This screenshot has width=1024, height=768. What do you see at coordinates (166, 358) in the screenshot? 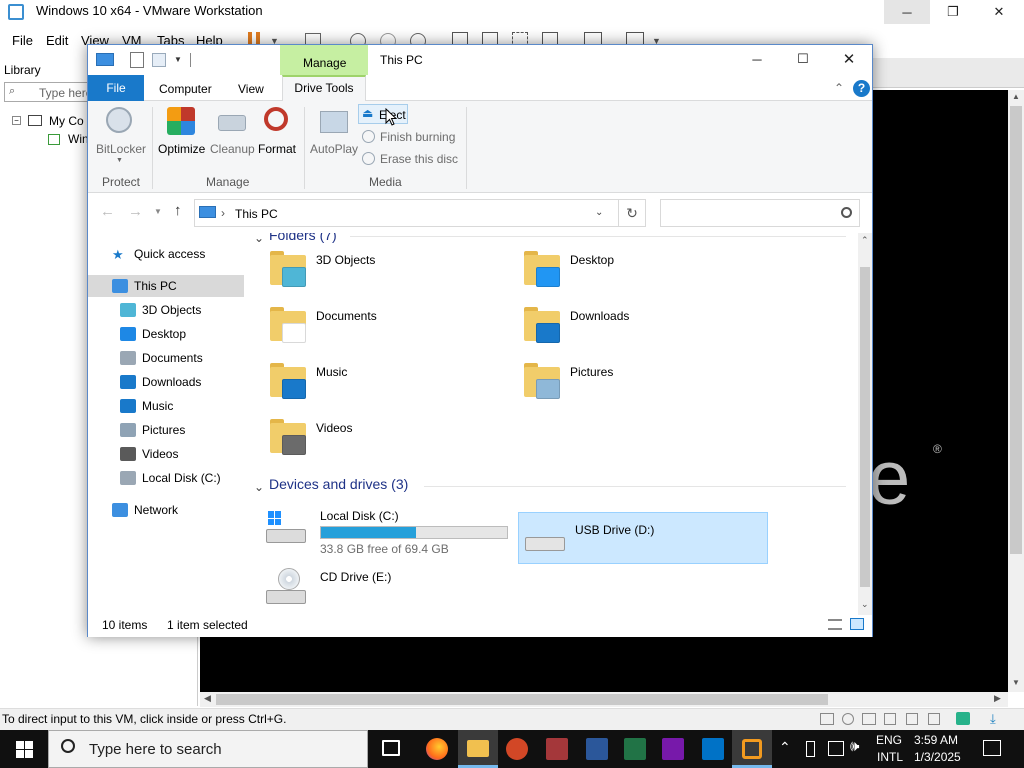
I see `nav-item-documents: Documents` at bounding box center [166, 358].